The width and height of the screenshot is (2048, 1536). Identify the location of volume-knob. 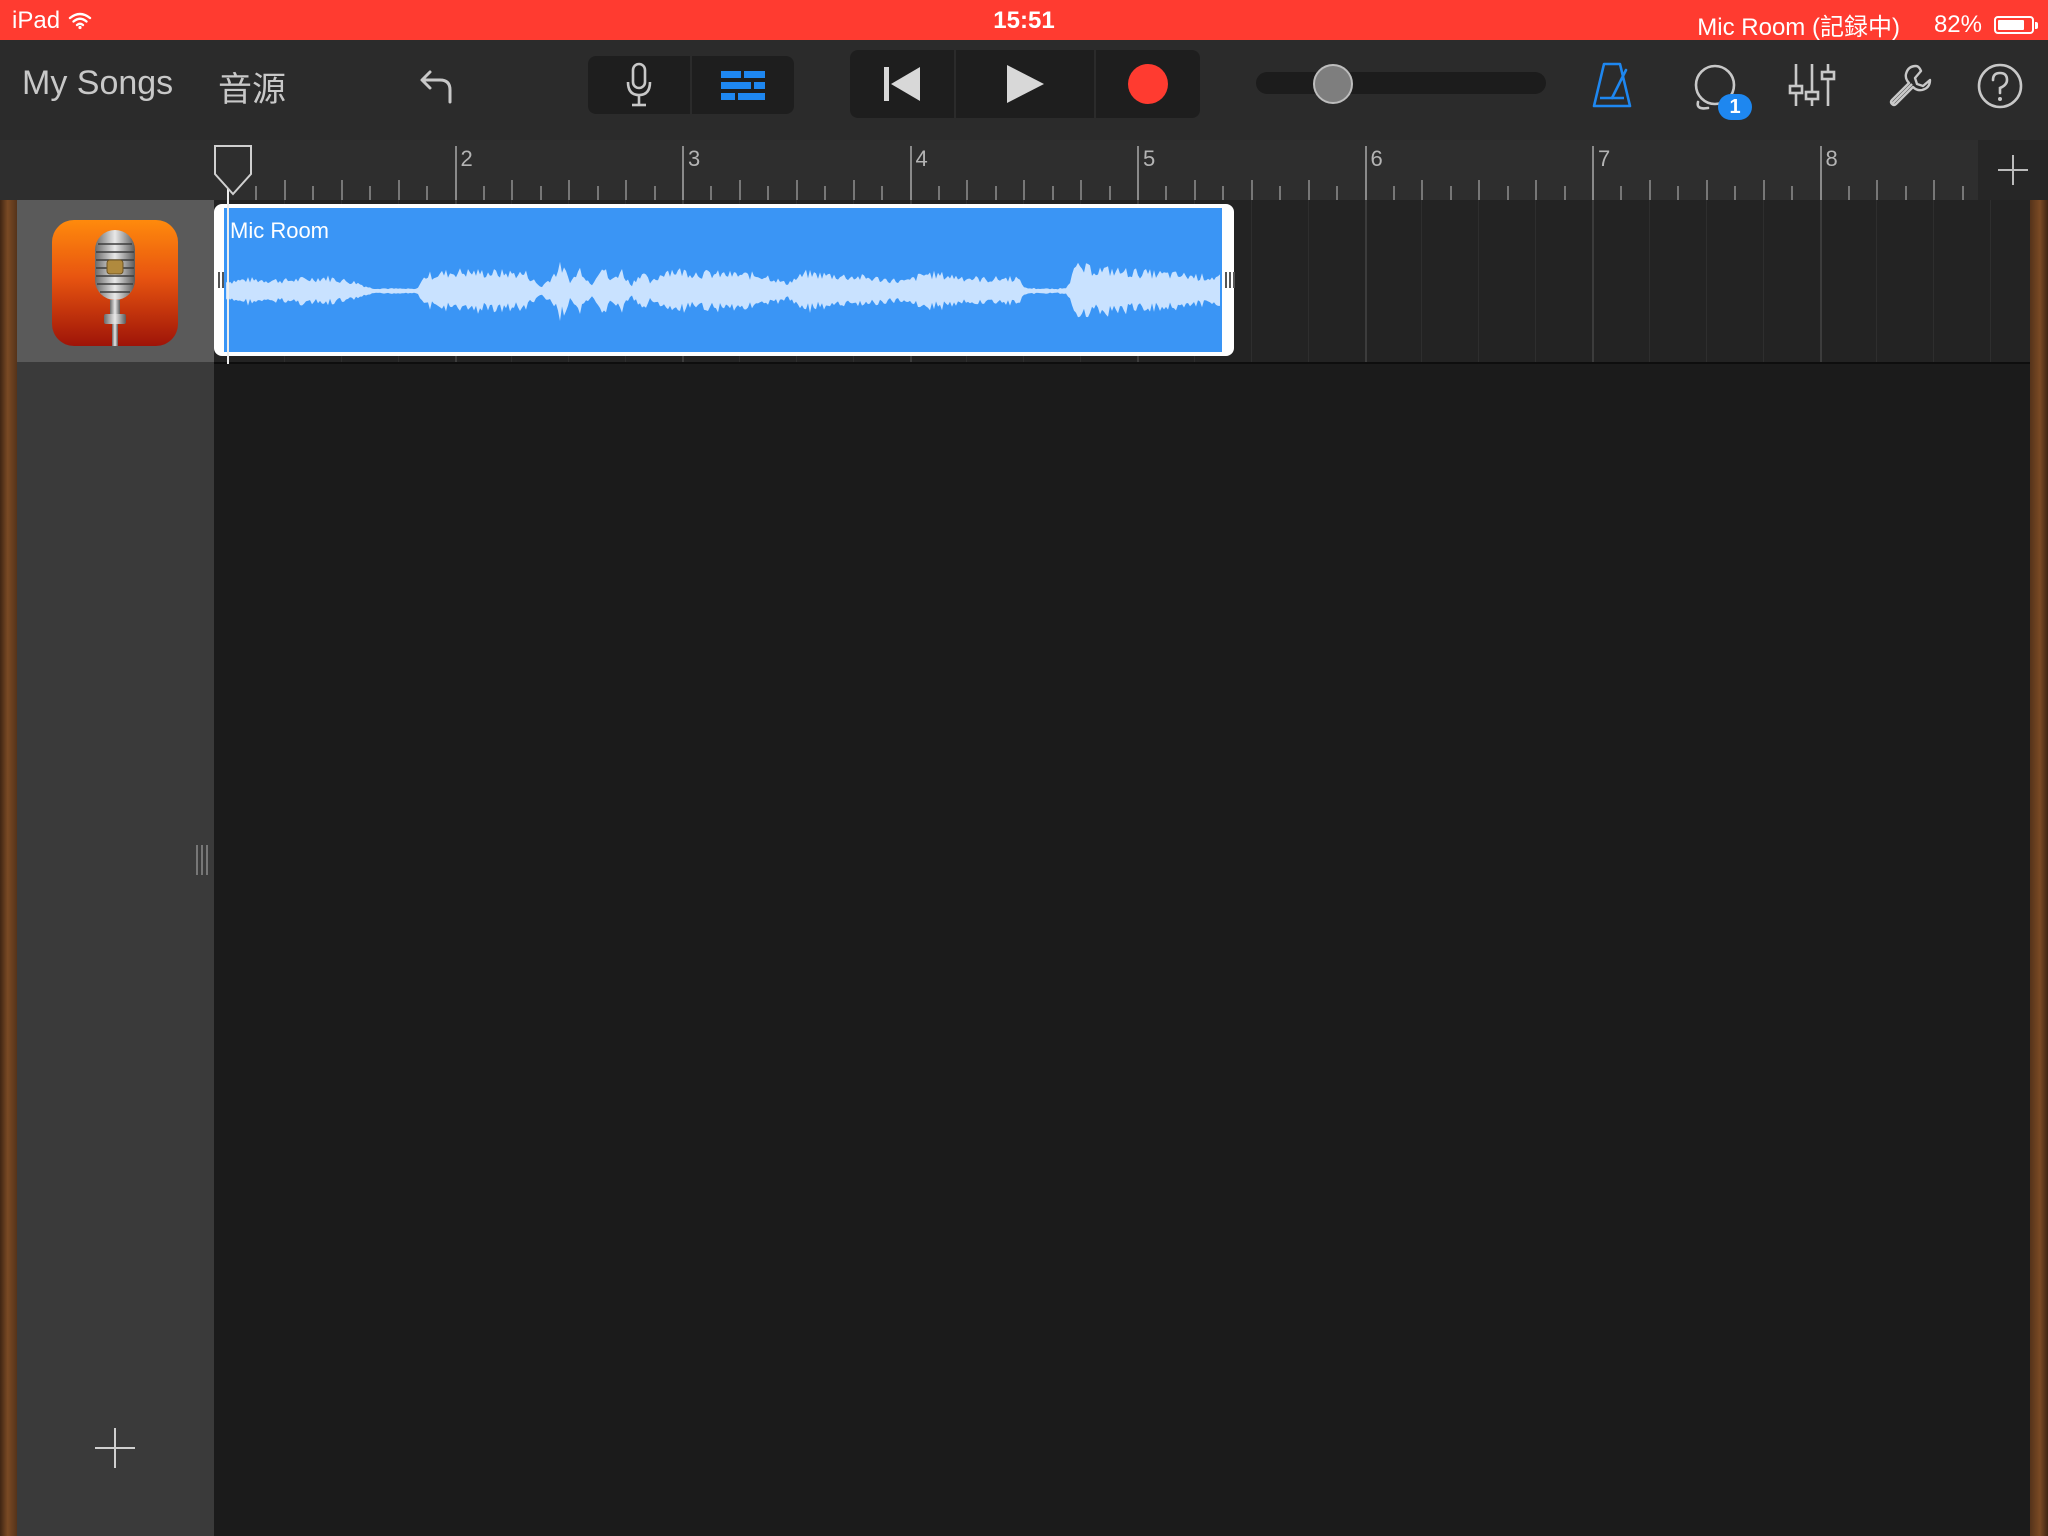
(1332, 84).